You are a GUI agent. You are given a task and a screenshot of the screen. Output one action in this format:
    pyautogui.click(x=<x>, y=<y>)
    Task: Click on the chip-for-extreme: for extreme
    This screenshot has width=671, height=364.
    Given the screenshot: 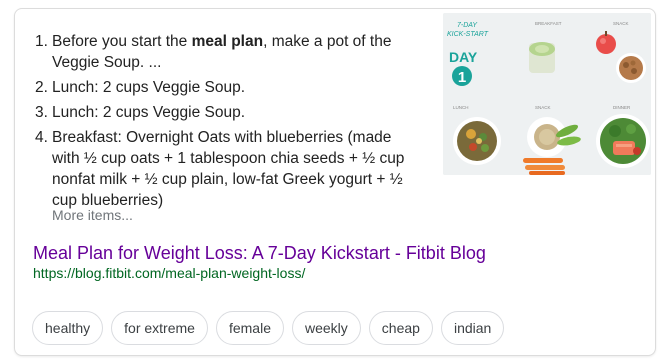 What is the action you would take?
    pyautogui.click(x=159, y=328)
    